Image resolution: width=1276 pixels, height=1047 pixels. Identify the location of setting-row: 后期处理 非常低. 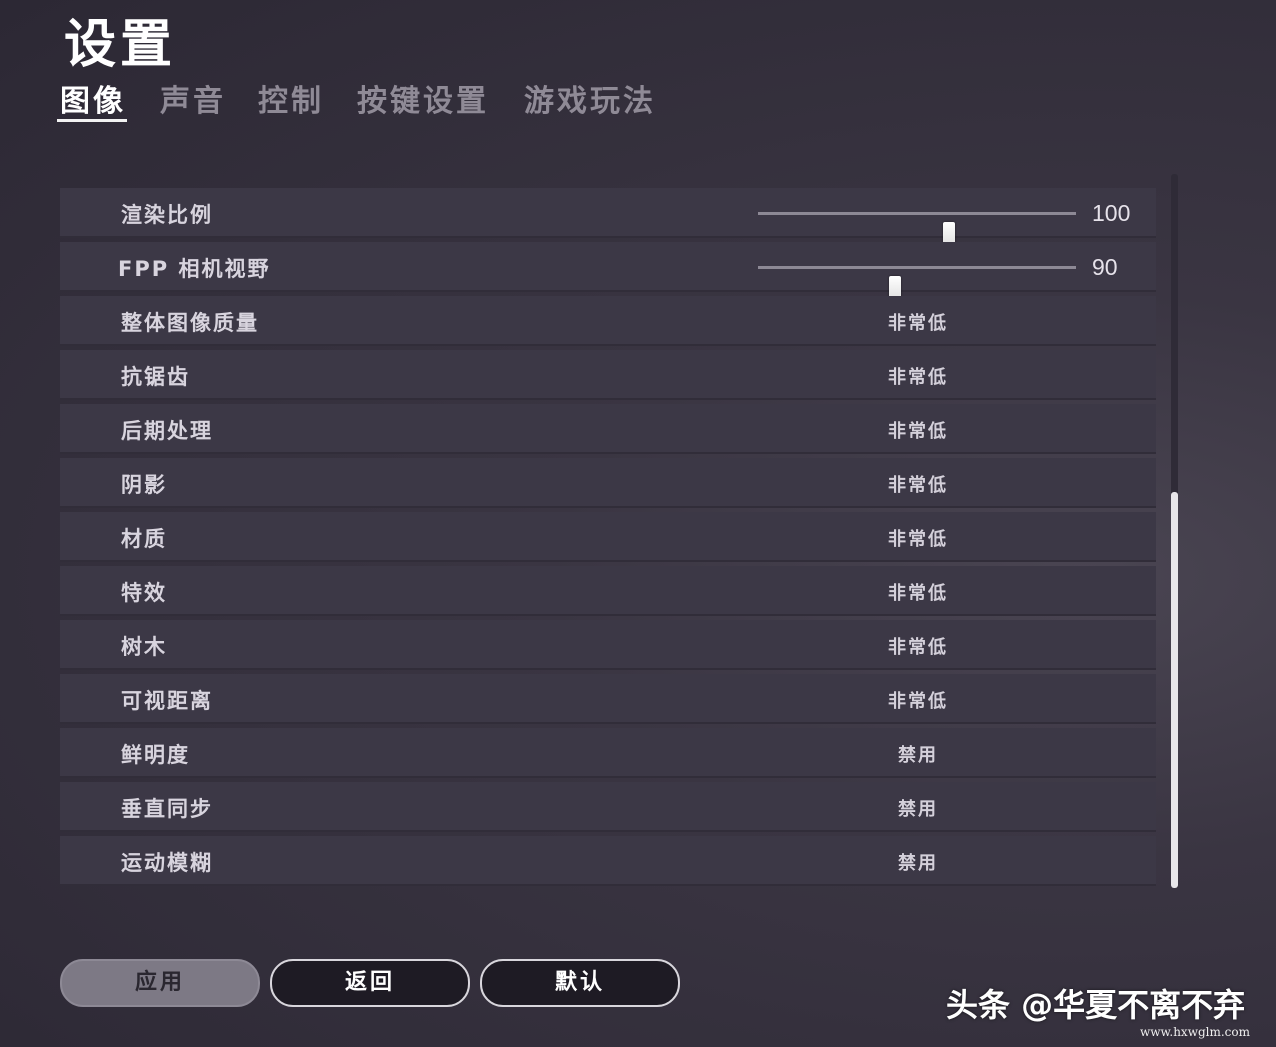
(608, 429).